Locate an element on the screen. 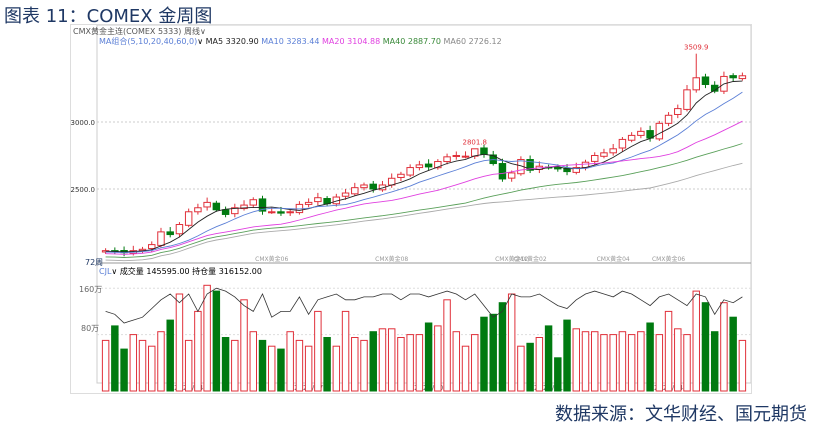 The image size is (815, 430). ma20-value: MA20 3104.88 is located at coordinates (351, 41).